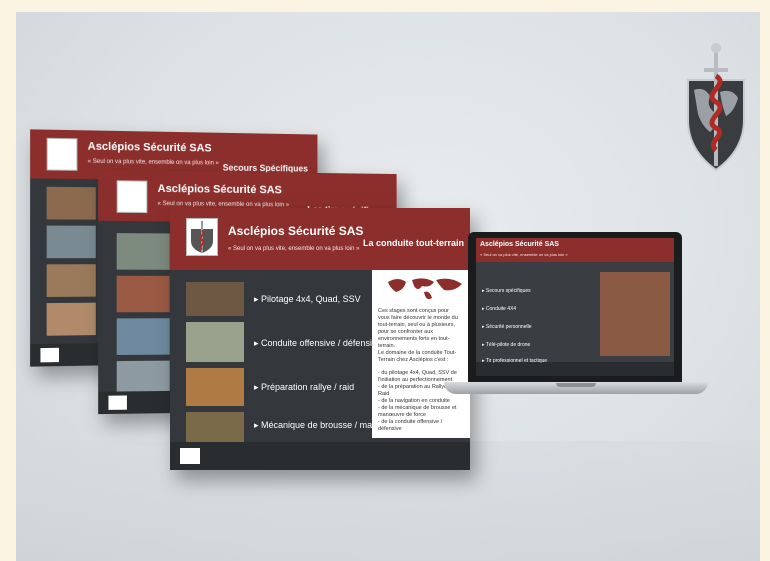 The height and width of the screenshot is (561, 770). Describe the element at coordinates (320, 456) in the screenshot. I see `card-footer` at that location.